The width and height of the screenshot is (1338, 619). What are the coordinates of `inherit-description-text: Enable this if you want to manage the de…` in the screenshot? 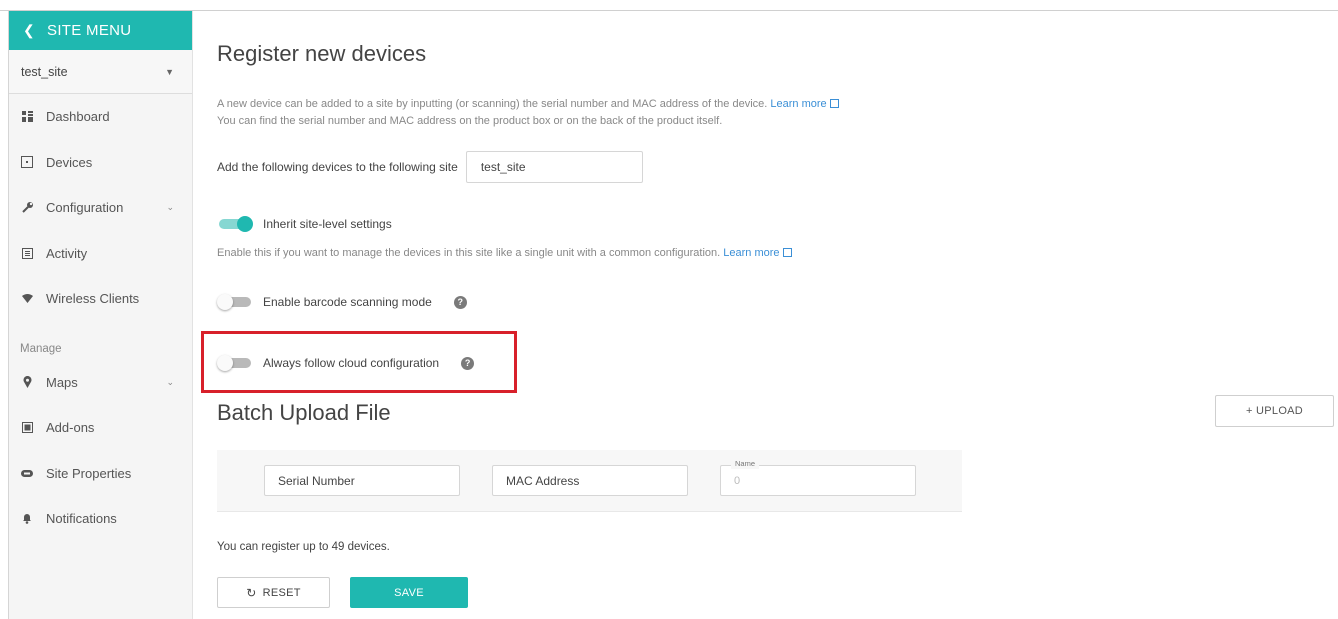 It's located at (469, 253).